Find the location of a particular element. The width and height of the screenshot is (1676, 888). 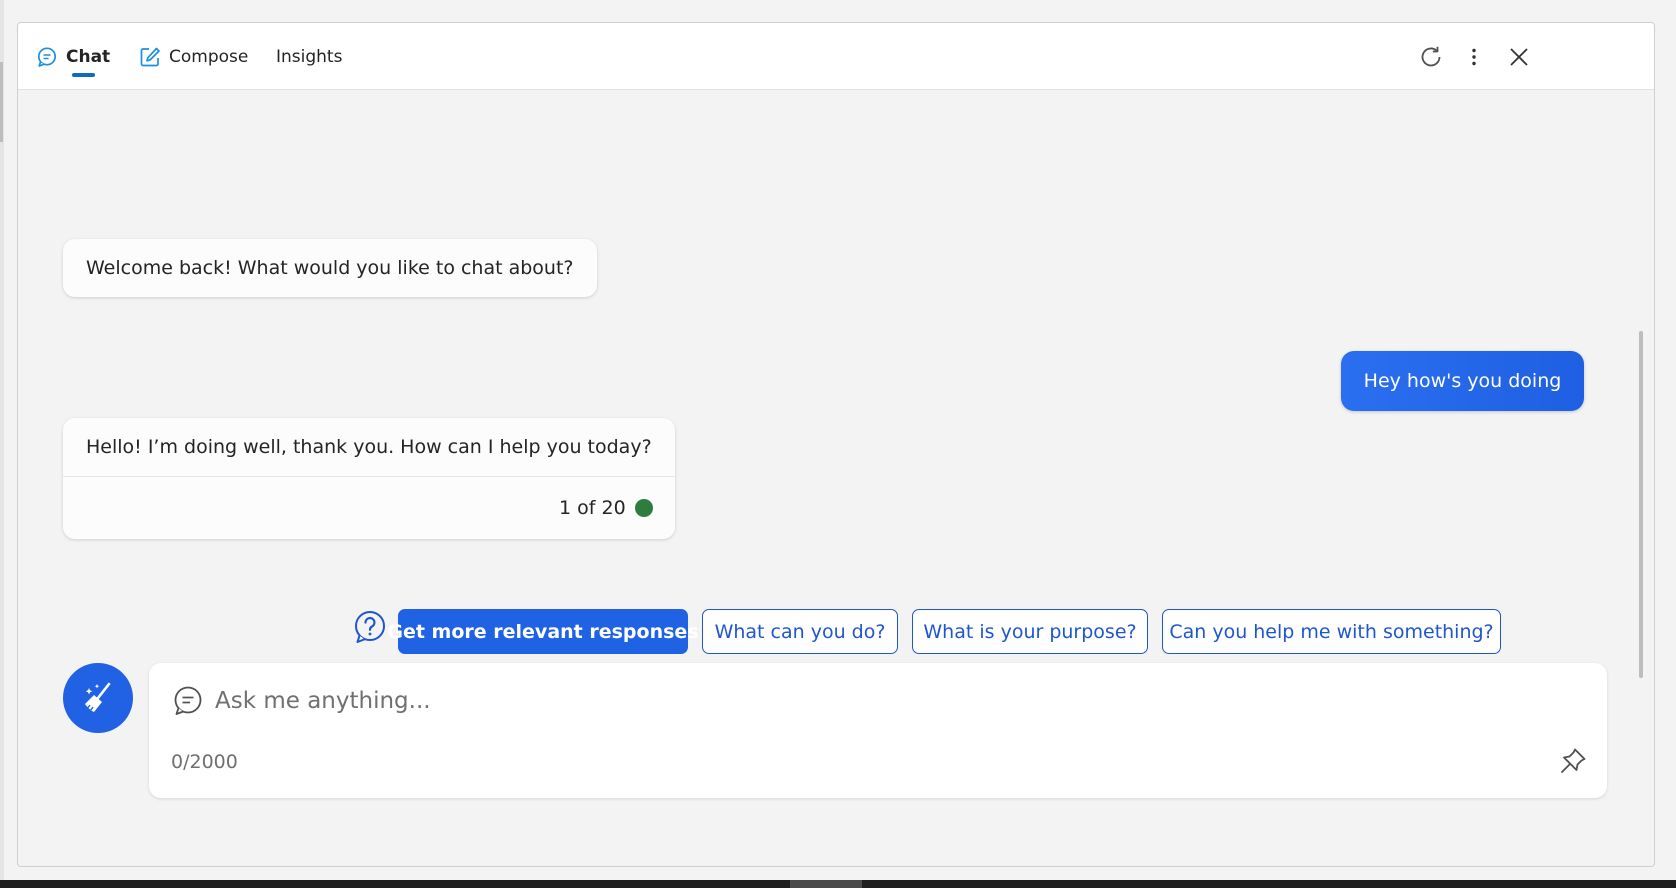

chip-label: Get more relevant responses is located at coordinates (543, 631).